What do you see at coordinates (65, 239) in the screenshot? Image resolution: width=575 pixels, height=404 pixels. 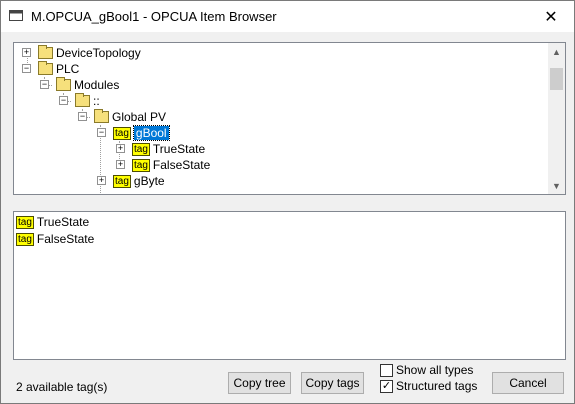 I see `list-item-label: FalseState` at bounding box center [65, 239].